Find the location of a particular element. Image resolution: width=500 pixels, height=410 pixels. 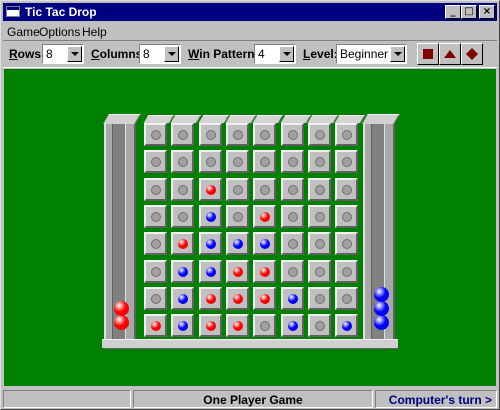

maximize-button: □ is located at coordinates (469, 12).